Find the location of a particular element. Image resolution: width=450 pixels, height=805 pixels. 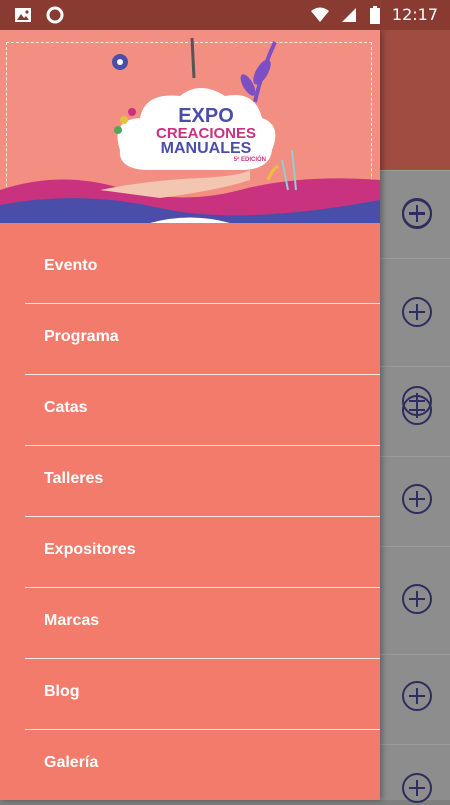

menu-item-label: Catas is located at coordinates (66, 407).